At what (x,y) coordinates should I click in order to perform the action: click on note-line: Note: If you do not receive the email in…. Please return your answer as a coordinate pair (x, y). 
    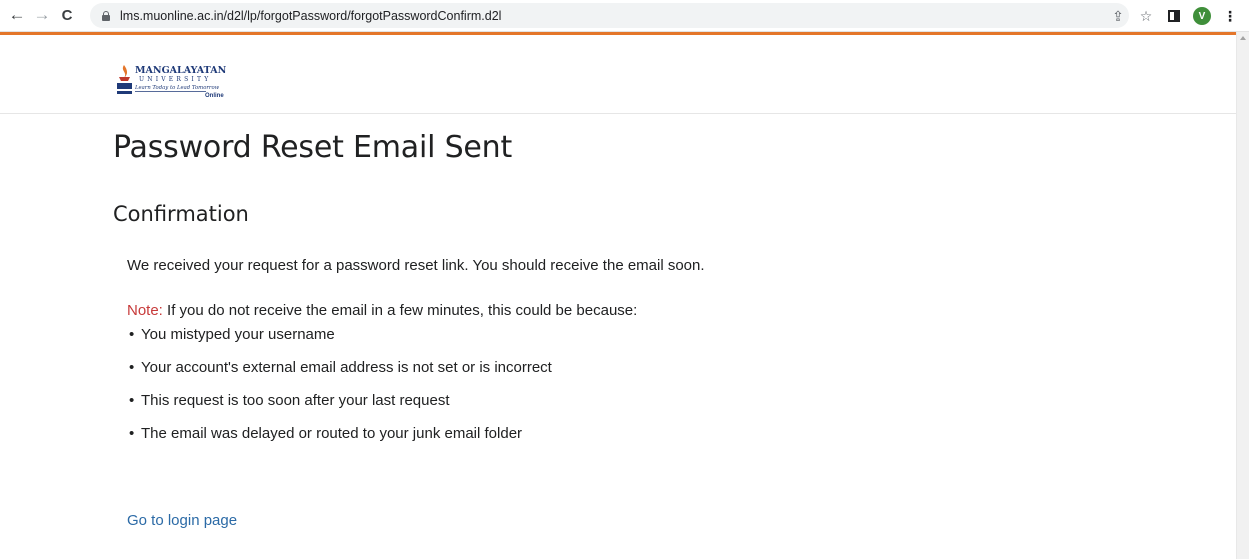
    Looking at the image, I should click on (627, 311).